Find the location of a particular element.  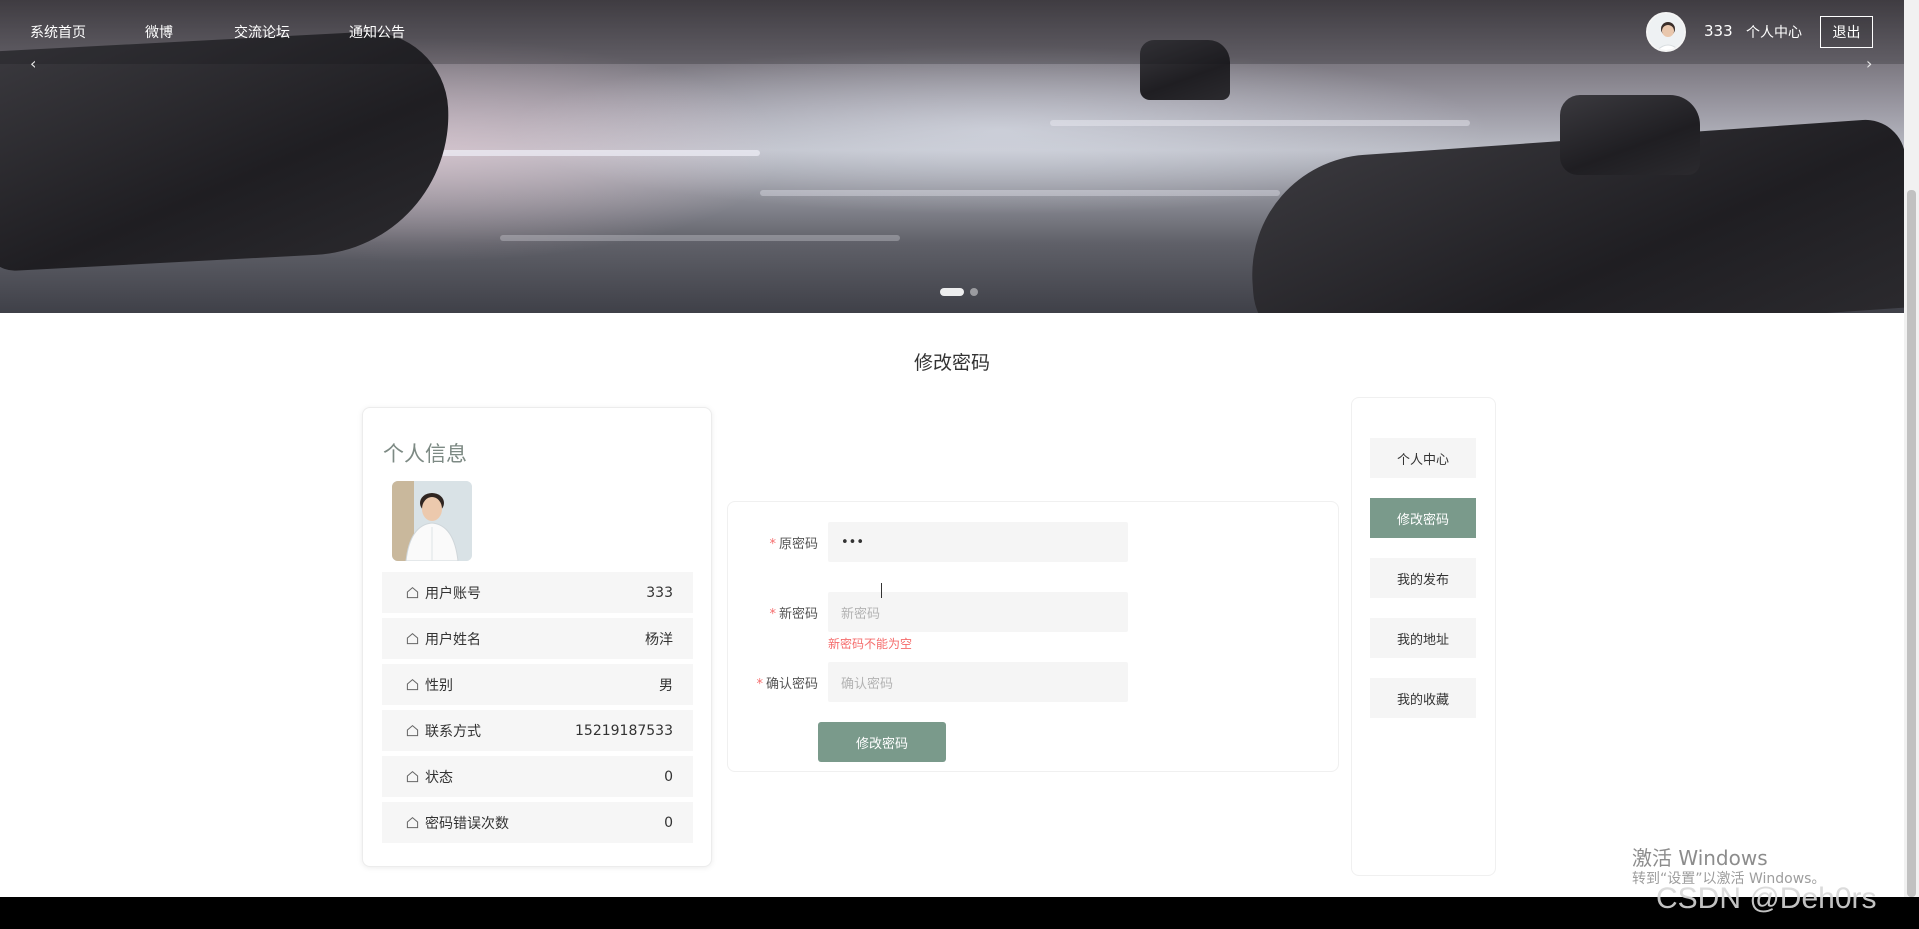

change-password-submit-button: 修改密码 is located at coordinates (882, 742).